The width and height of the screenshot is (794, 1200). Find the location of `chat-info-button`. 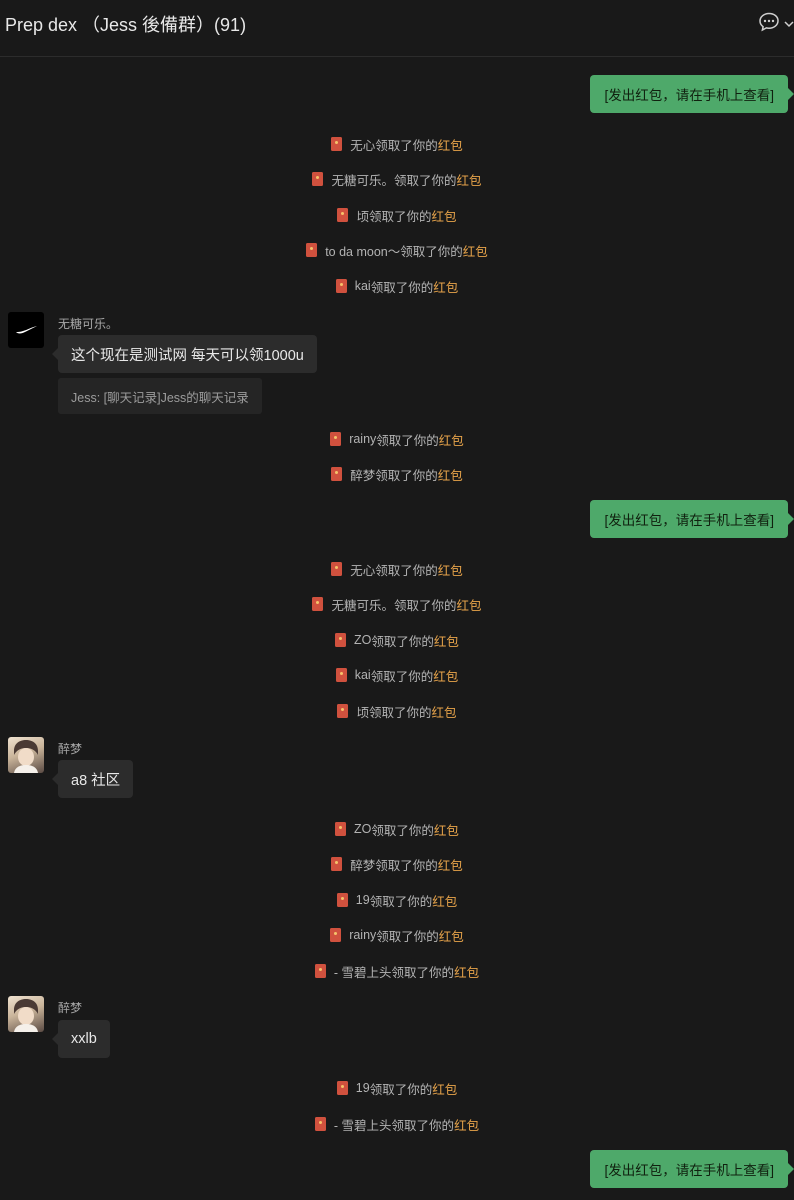

chat-info-button is located at coordinates (776, 24).